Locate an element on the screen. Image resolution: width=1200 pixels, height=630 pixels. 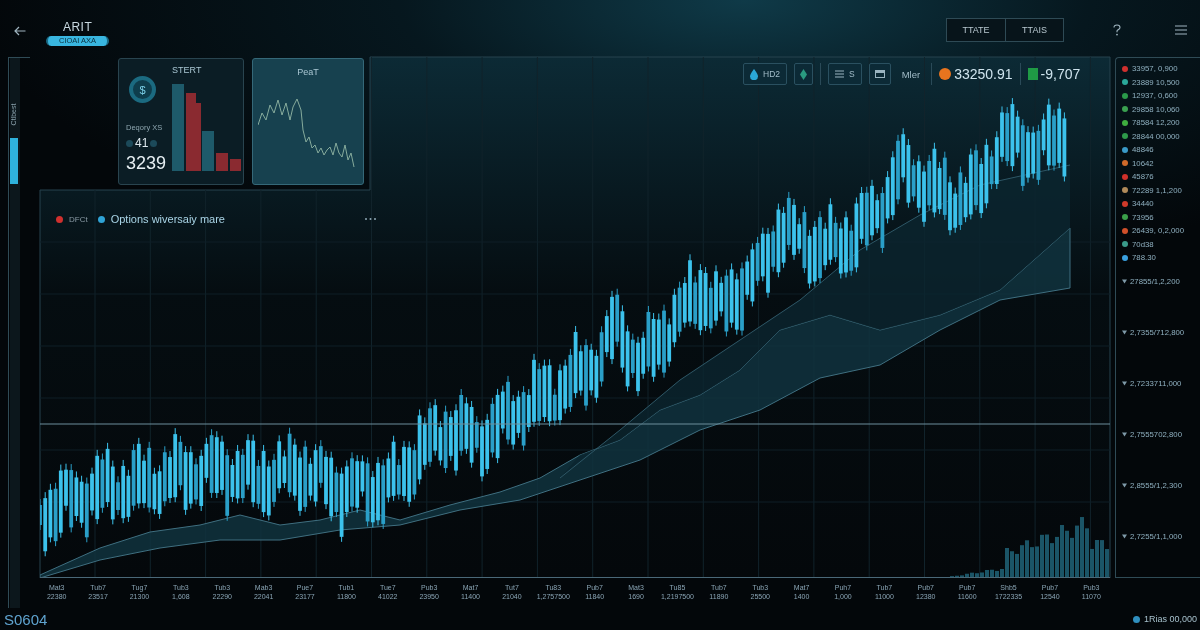
tab: TTATE is located at coordinates (976, 30).